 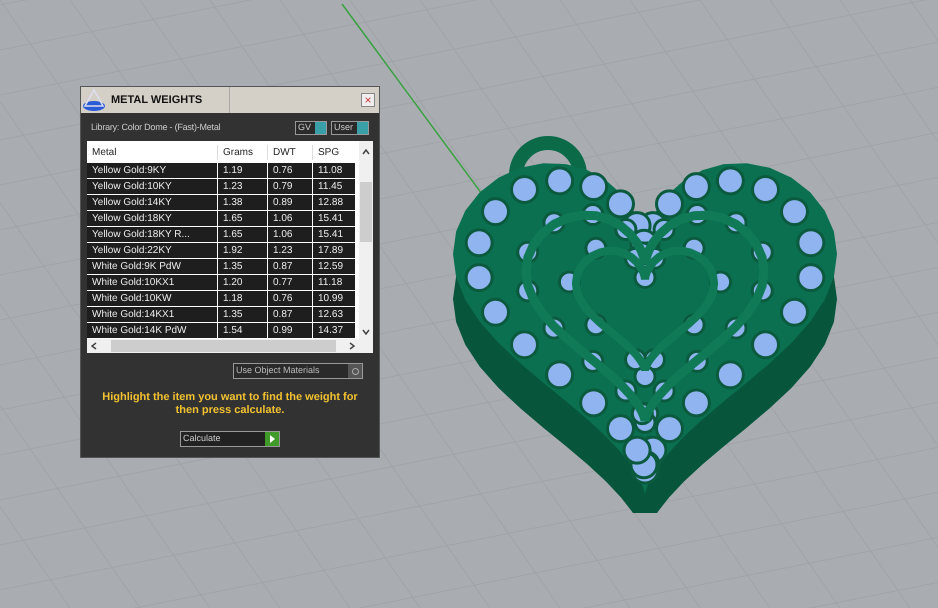 What do you see at coordinates (289, 186) in the screenshot?
I see `table-cell: 0.79` at bounding box center [289, 186].